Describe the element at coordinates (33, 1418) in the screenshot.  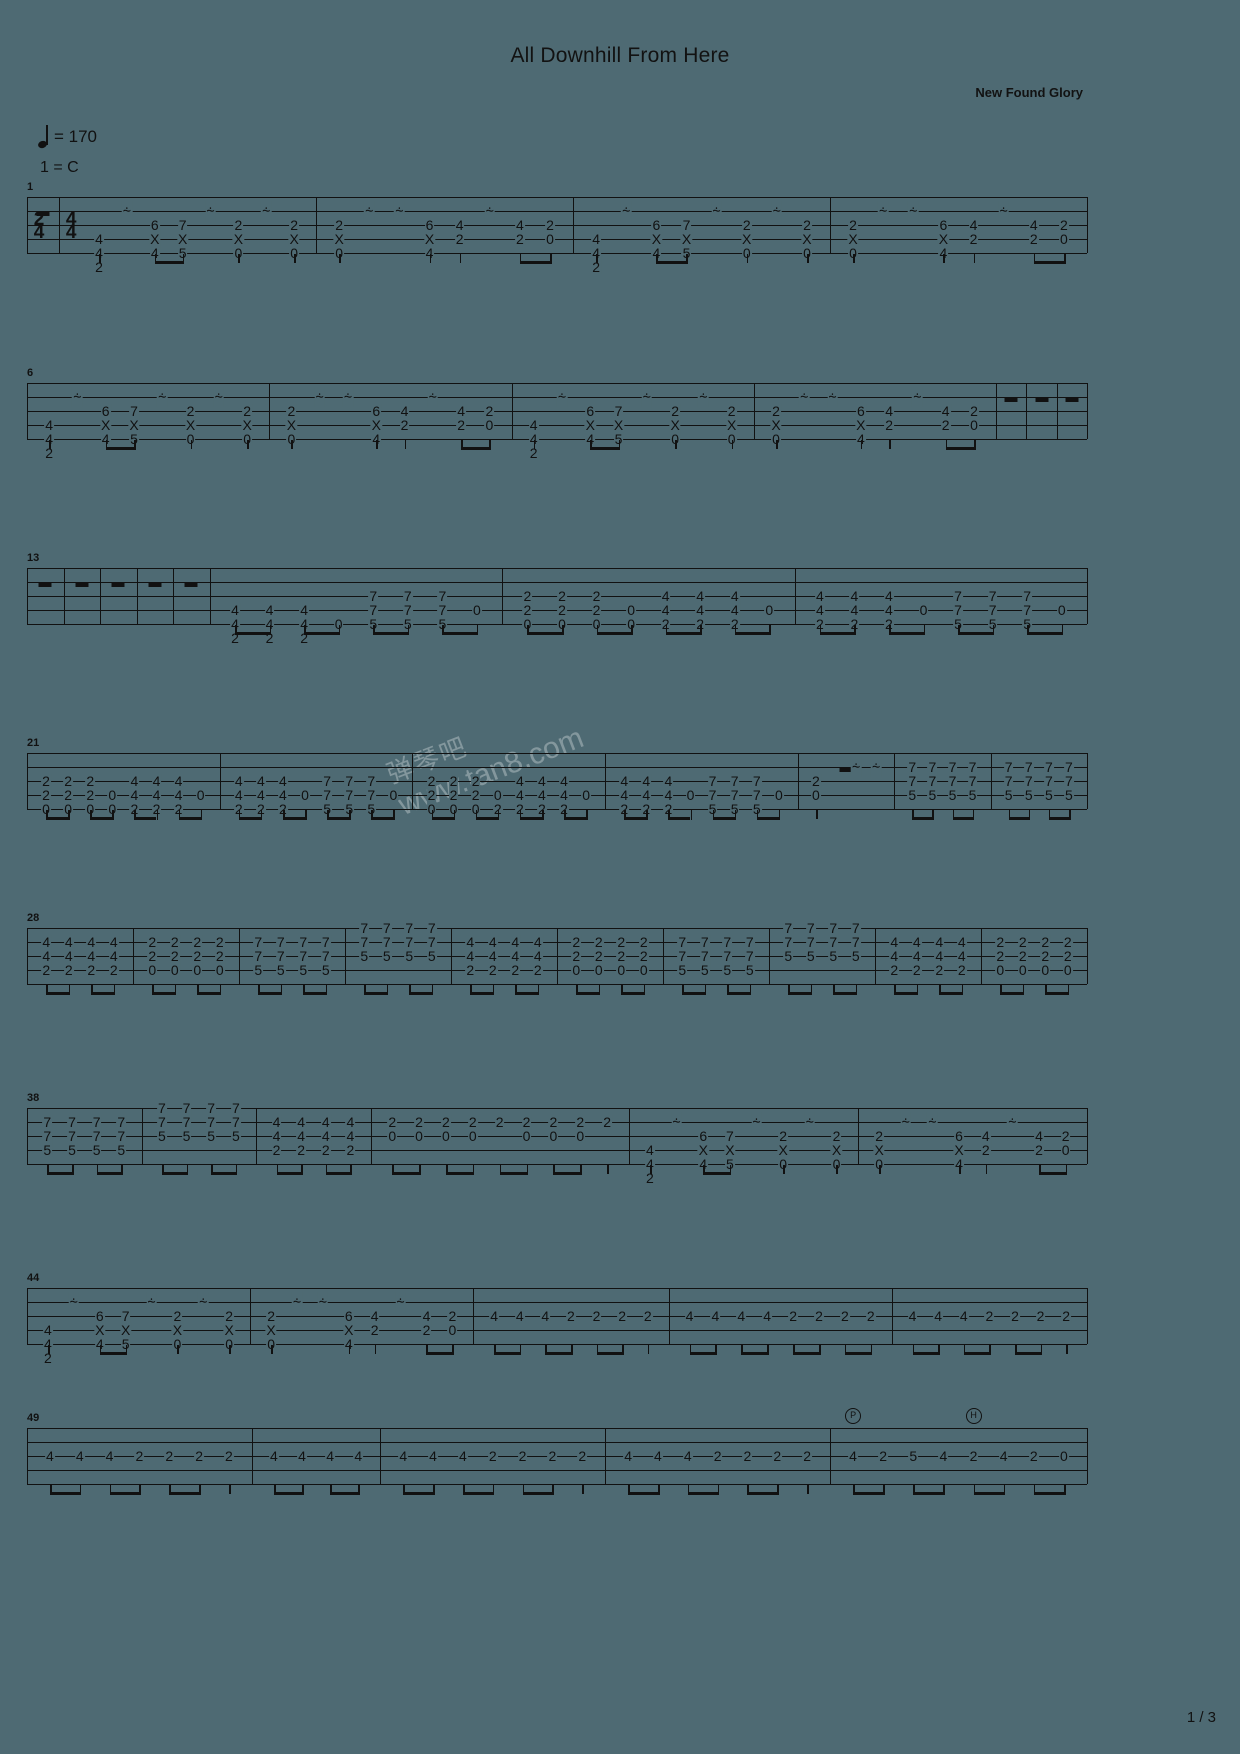
I see `measure-number: 49` at that location.